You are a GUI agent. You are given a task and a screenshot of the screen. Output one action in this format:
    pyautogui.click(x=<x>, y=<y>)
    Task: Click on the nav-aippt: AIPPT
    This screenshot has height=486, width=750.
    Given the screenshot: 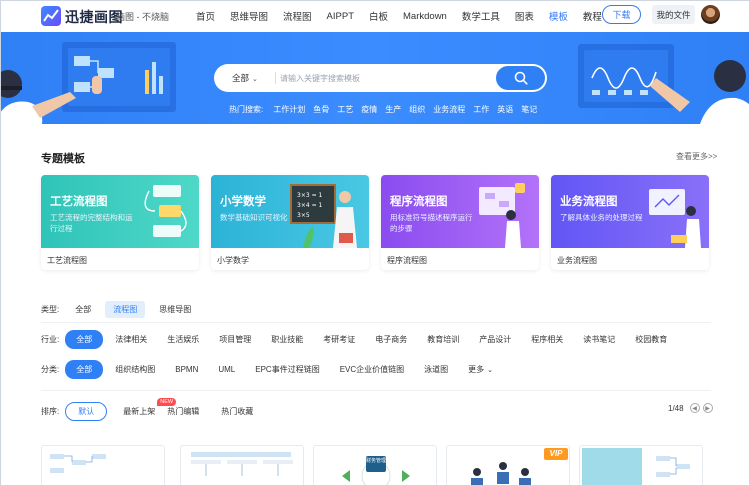 What is the action you would take?
    pyautogui.click(x=340, y=16)
    